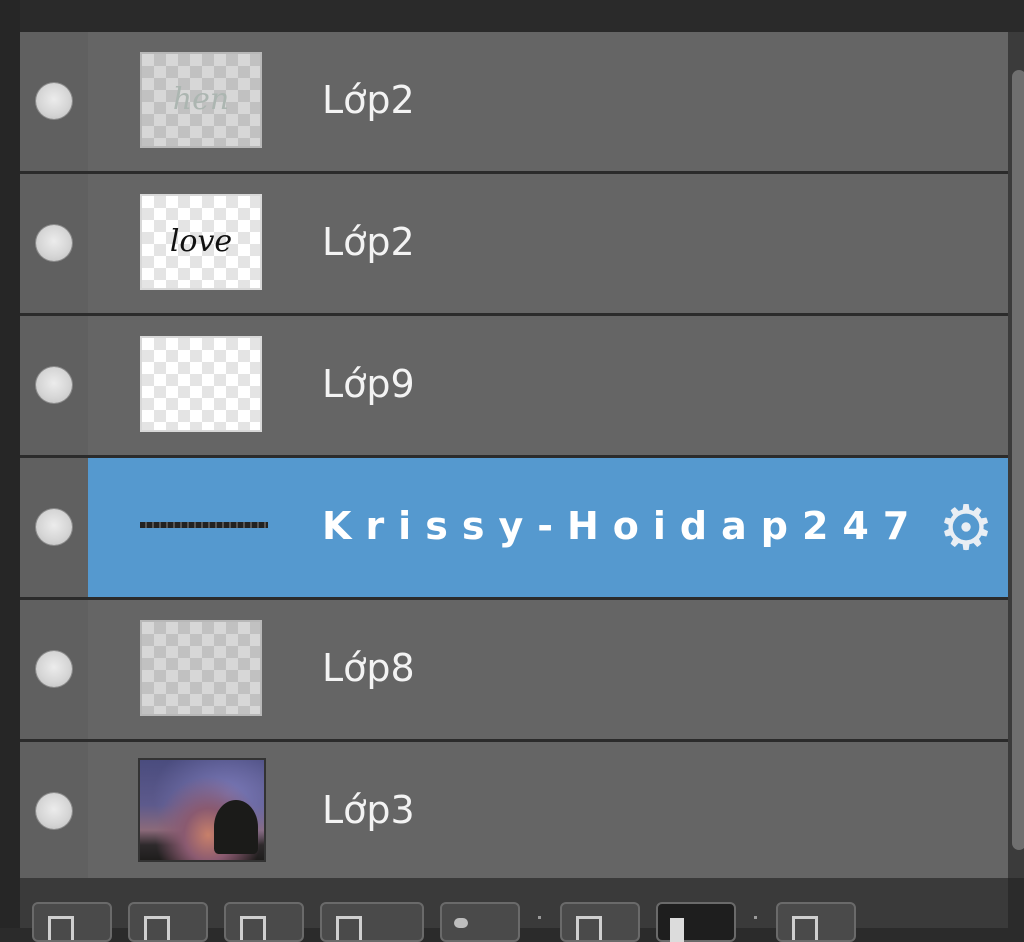  Describe the element at coordinates (548, 101) in the screenshot. I see `layer-content: hen Lớp2` at that location.